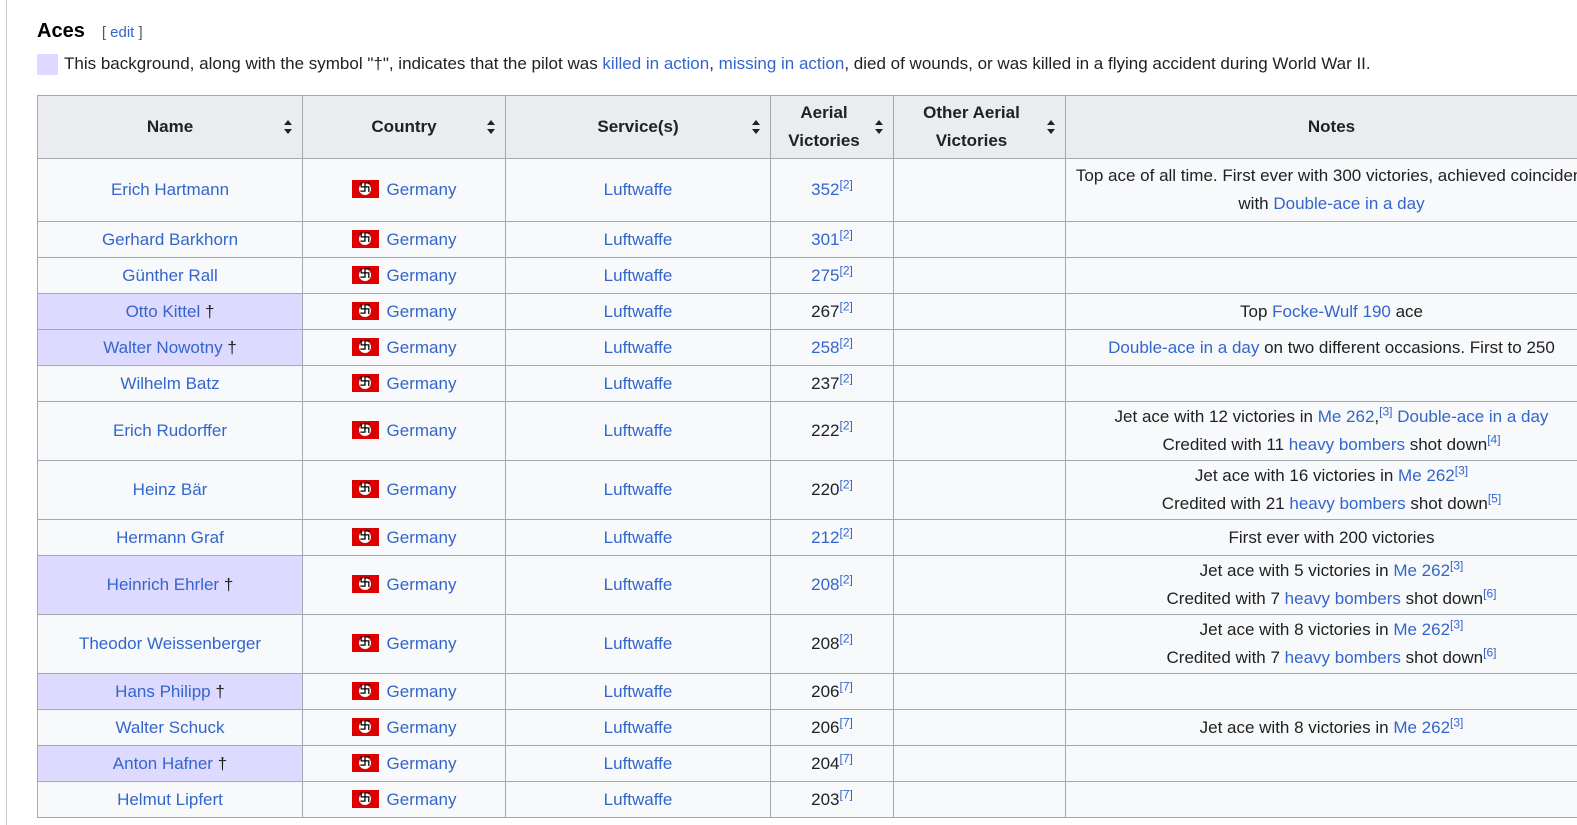  Describe the element at coordinates (162, 691) in the screenshot. I see `pilot-name-link: Hans Philipp` at that location.